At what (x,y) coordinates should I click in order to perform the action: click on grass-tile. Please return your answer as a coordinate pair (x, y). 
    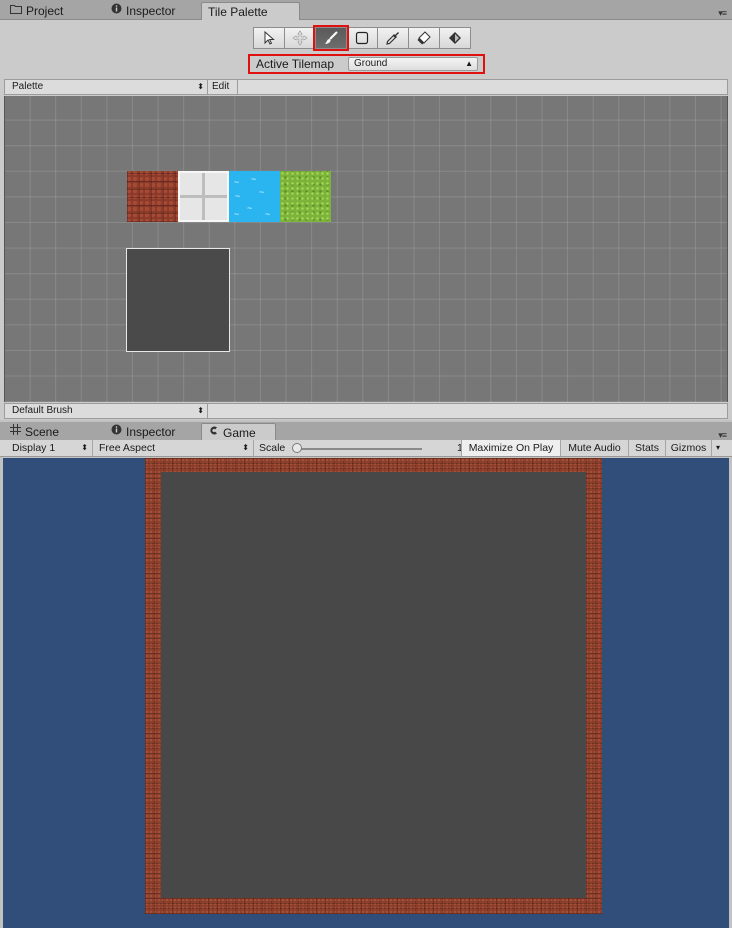
    Looking at the image, I should click on (305, 196).